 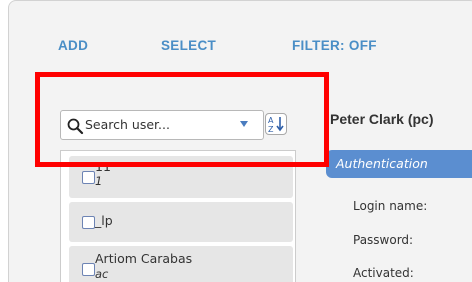 I want to click on sort-button: A Z, so click(x=276, y=124).